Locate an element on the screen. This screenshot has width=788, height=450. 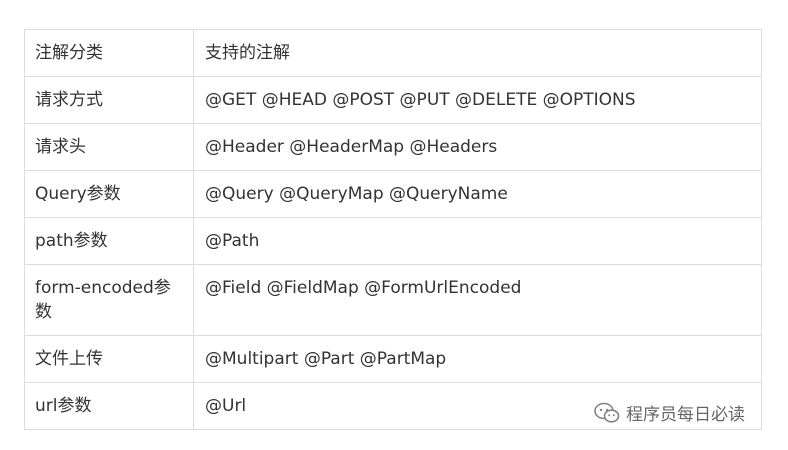
table-row: 文件上传 @Multipart @Part @PartMap is located at coordinates (393, 359).